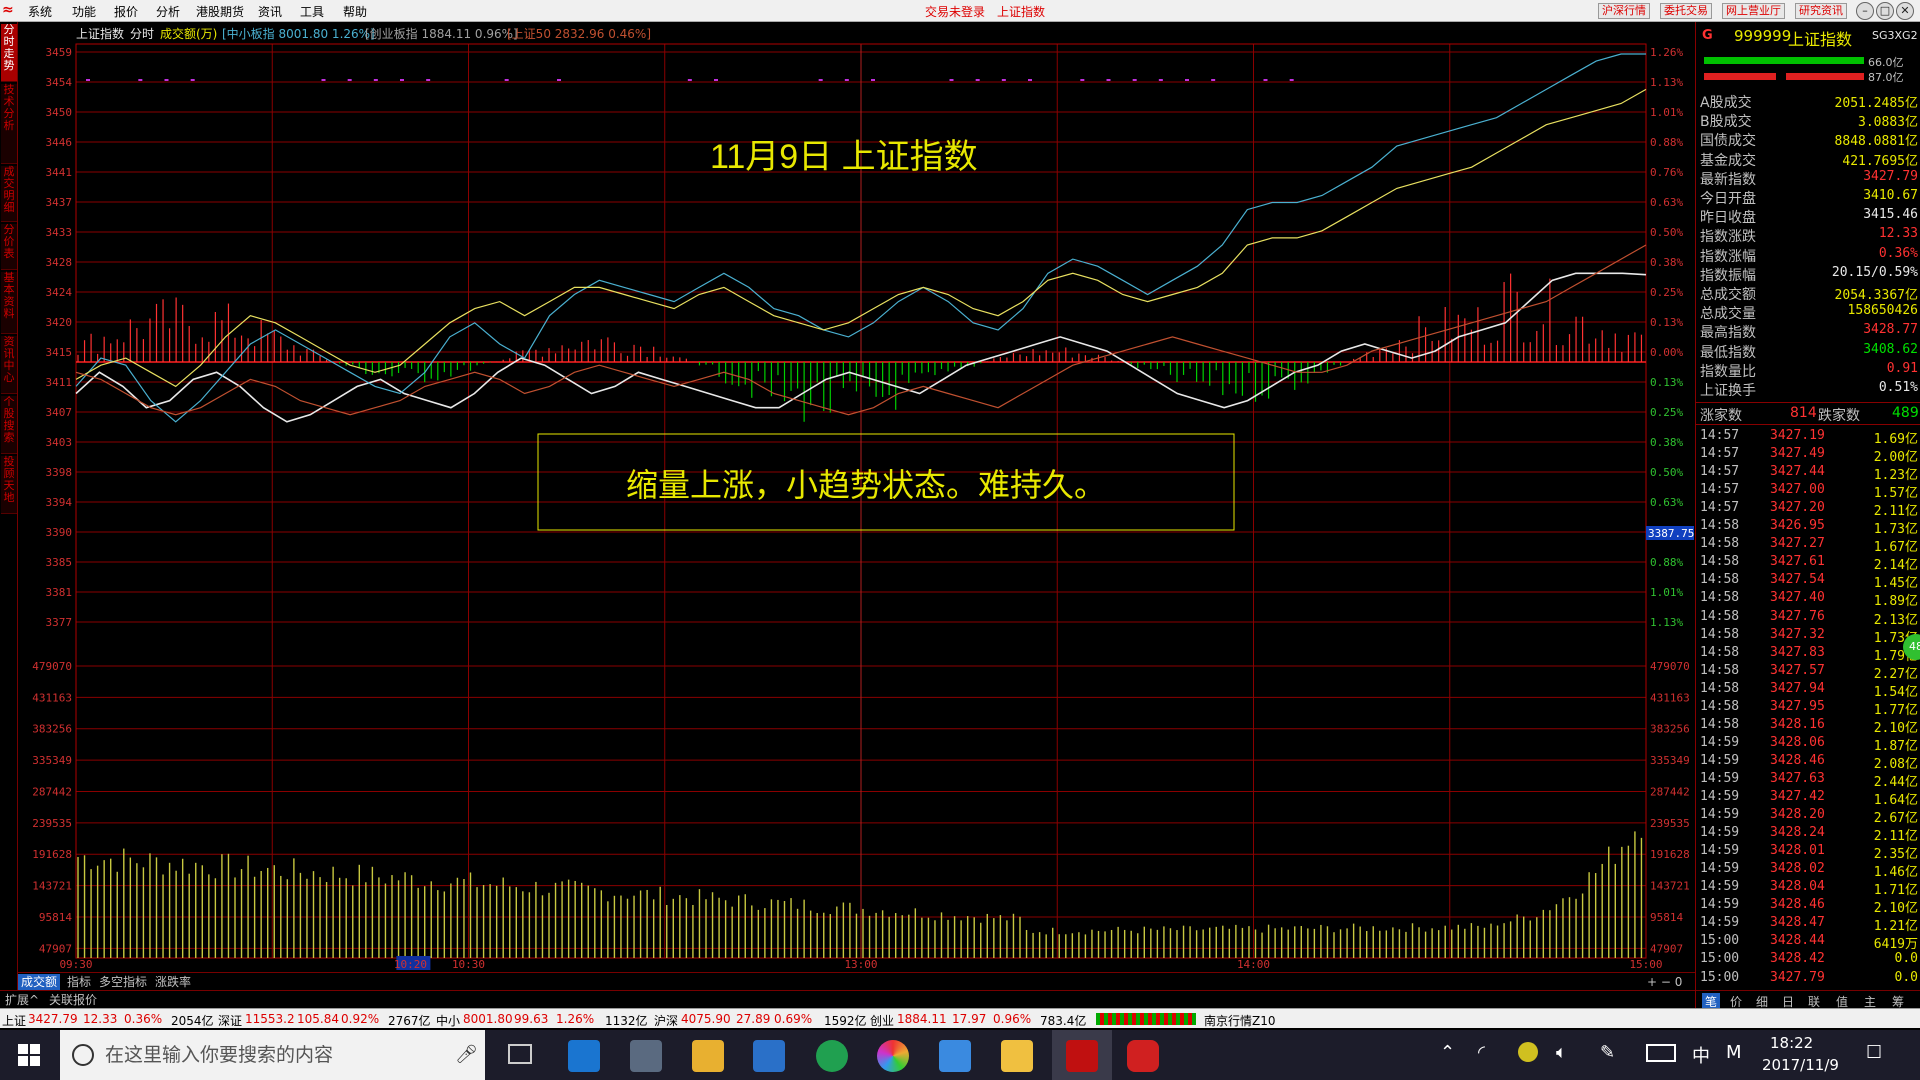 The width and height of the screenshot is (1920, 1080). I want to click on pct-tick-label: 0.38%, so click(1666, 262).